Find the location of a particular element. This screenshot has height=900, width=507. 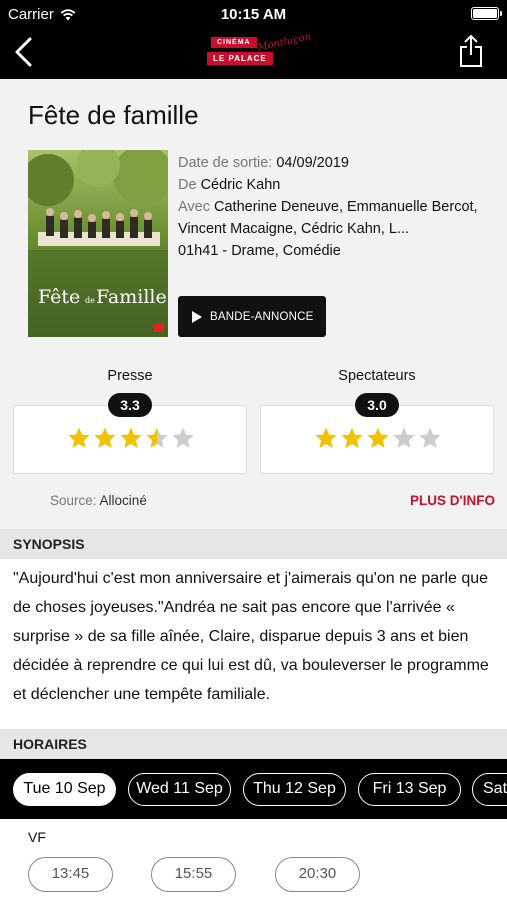

showtime-button: 20:30 is located at coordinates (317, 874).